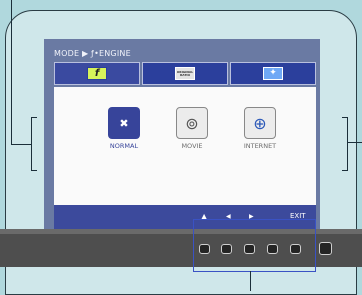 This screenshot has height=295, width=362. I want to click on osd-tabs: f ORIGINAL RATIO ✦, so click(185, 73).